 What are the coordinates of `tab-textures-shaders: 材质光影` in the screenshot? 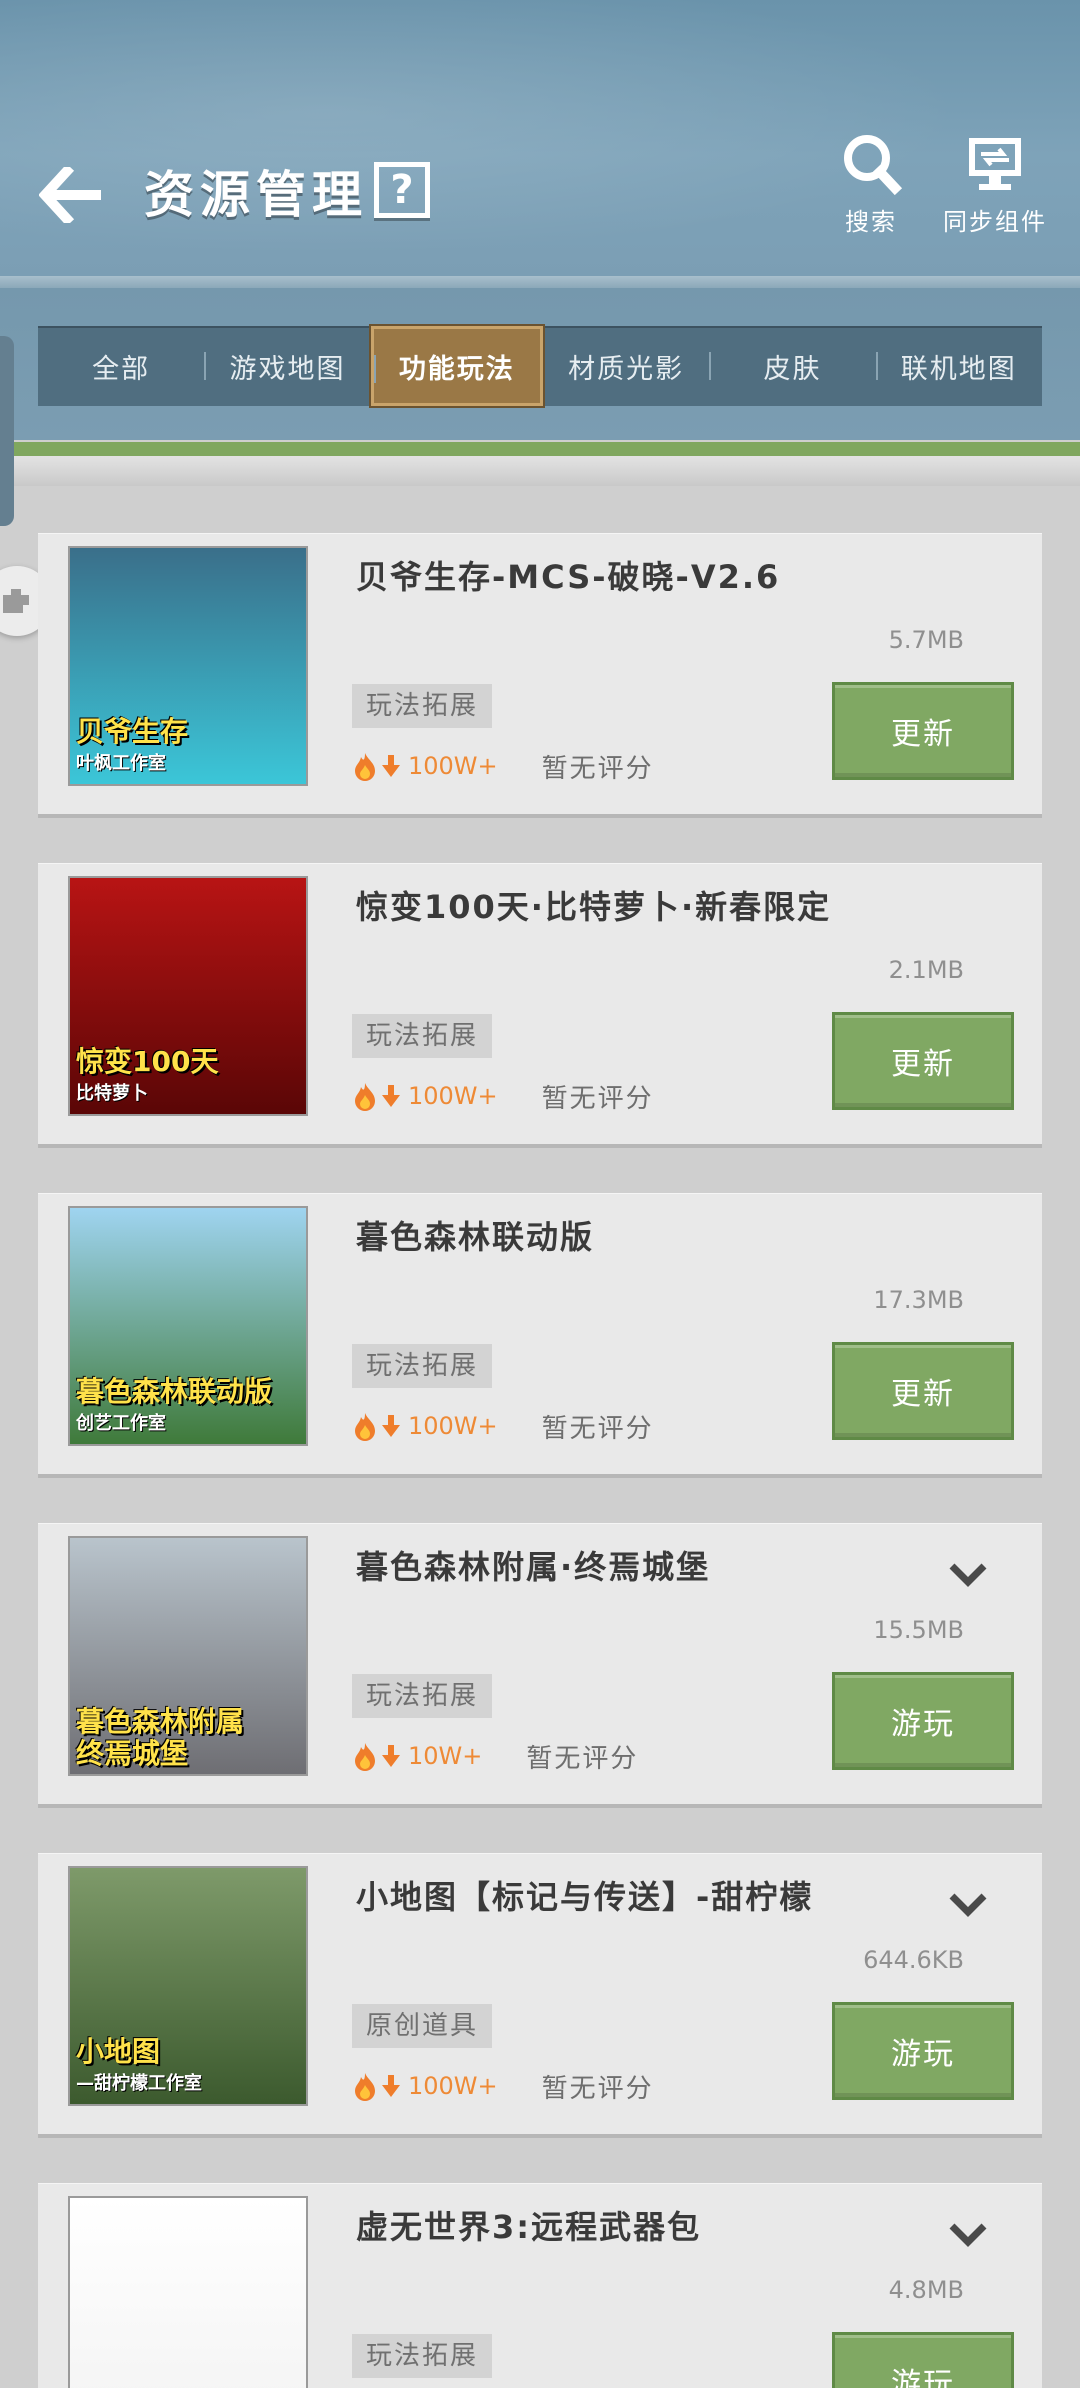 It's located at (626, 366).